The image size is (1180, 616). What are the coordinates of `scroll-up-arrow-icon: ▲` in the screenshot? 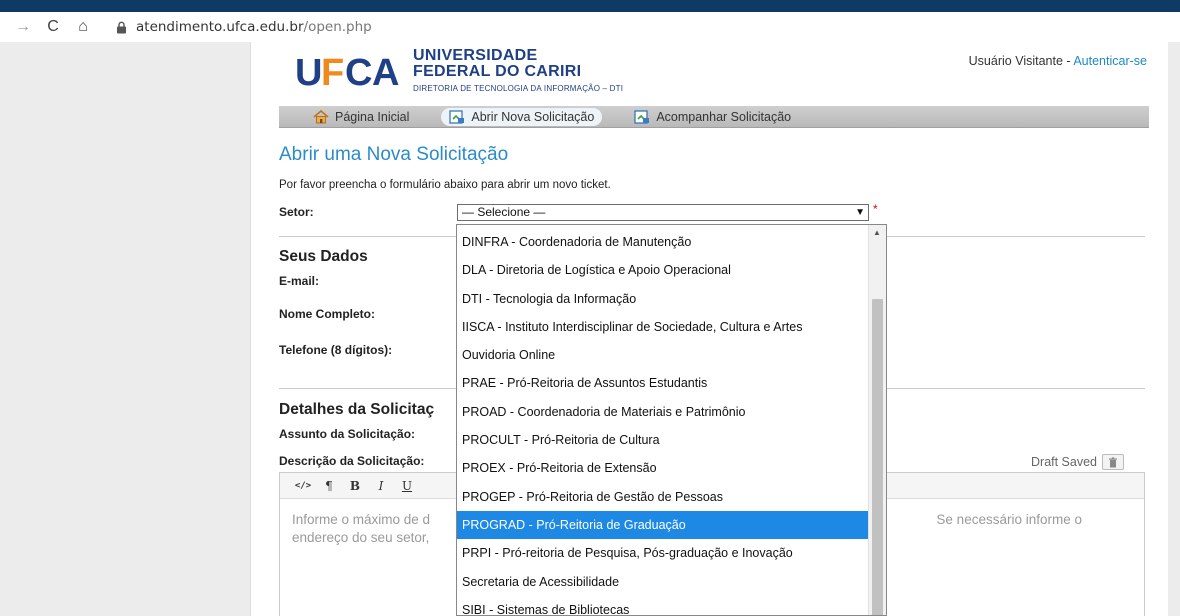 It's located at (877, 232).